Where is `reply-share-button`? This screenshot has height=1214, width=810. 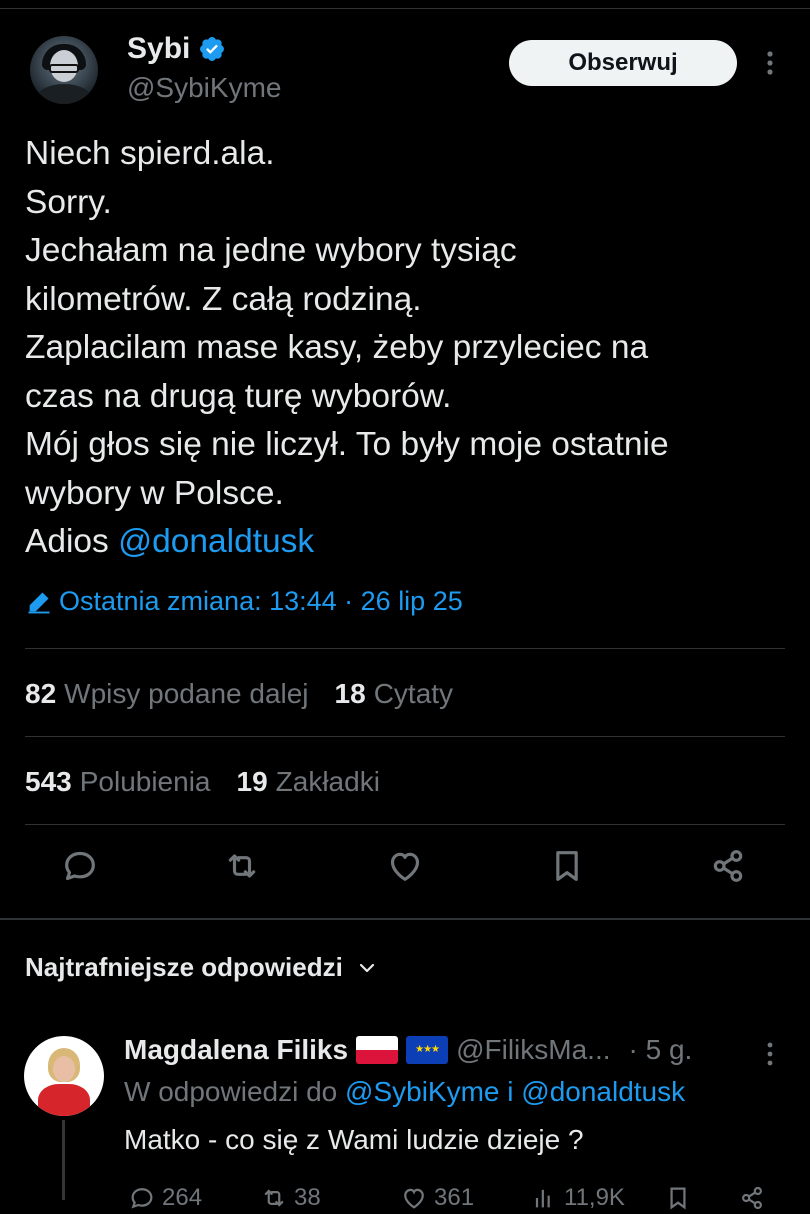
reply-share-button is located at coordinates (752, 1198).